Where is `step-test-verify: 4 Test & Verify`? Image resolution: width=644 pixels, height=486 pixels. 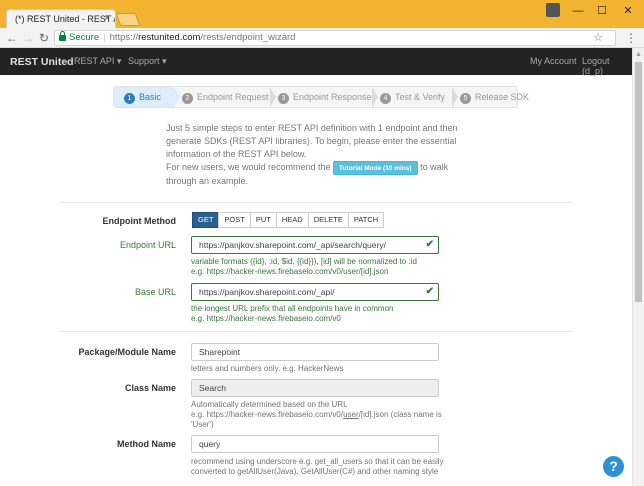 step-test-verify: 4 Test & Verify is located at coordinates (412, 97).